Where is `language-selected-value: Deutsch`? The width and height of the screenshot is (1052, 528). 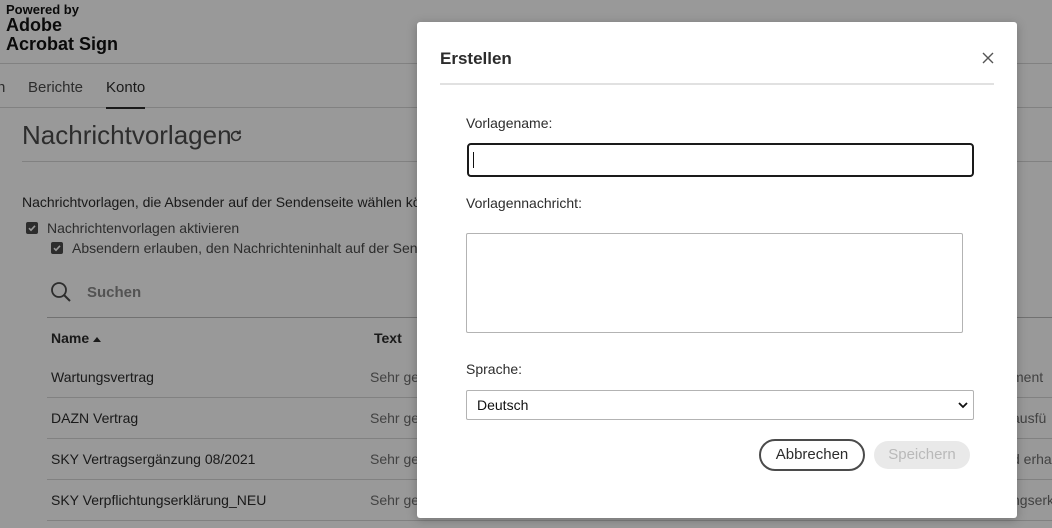 language-selected-value: Deutsch is located at coordinates (503, 405).